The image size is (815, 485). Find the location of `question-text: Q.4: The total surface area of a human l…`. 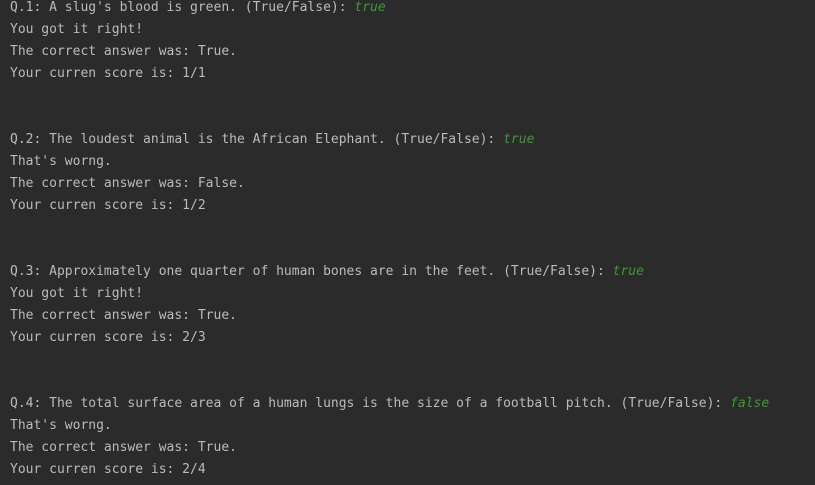

question-text: Q.4: The total surface area of a human l… is located at coordinates (370, 403).